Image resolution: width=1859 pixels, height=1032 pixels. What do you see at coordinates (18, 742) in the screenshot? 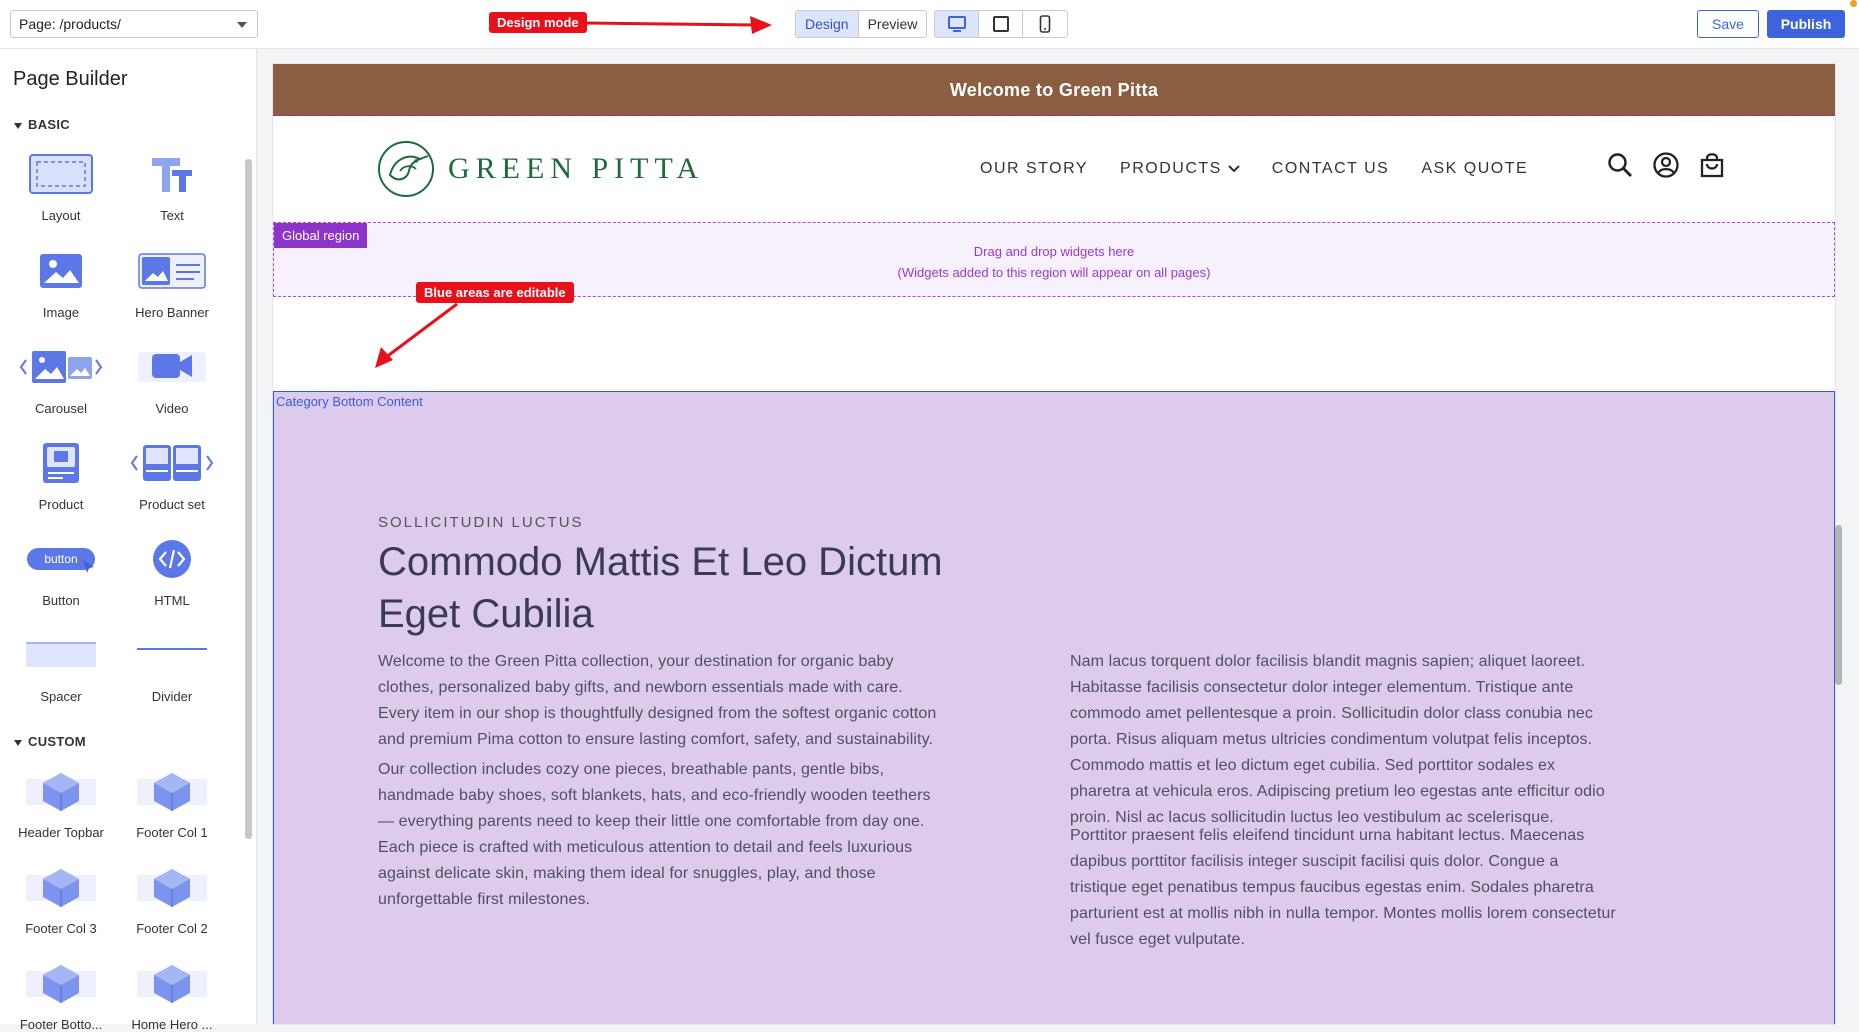
I see `caret-down-icon` at bounding box center [18, 742].